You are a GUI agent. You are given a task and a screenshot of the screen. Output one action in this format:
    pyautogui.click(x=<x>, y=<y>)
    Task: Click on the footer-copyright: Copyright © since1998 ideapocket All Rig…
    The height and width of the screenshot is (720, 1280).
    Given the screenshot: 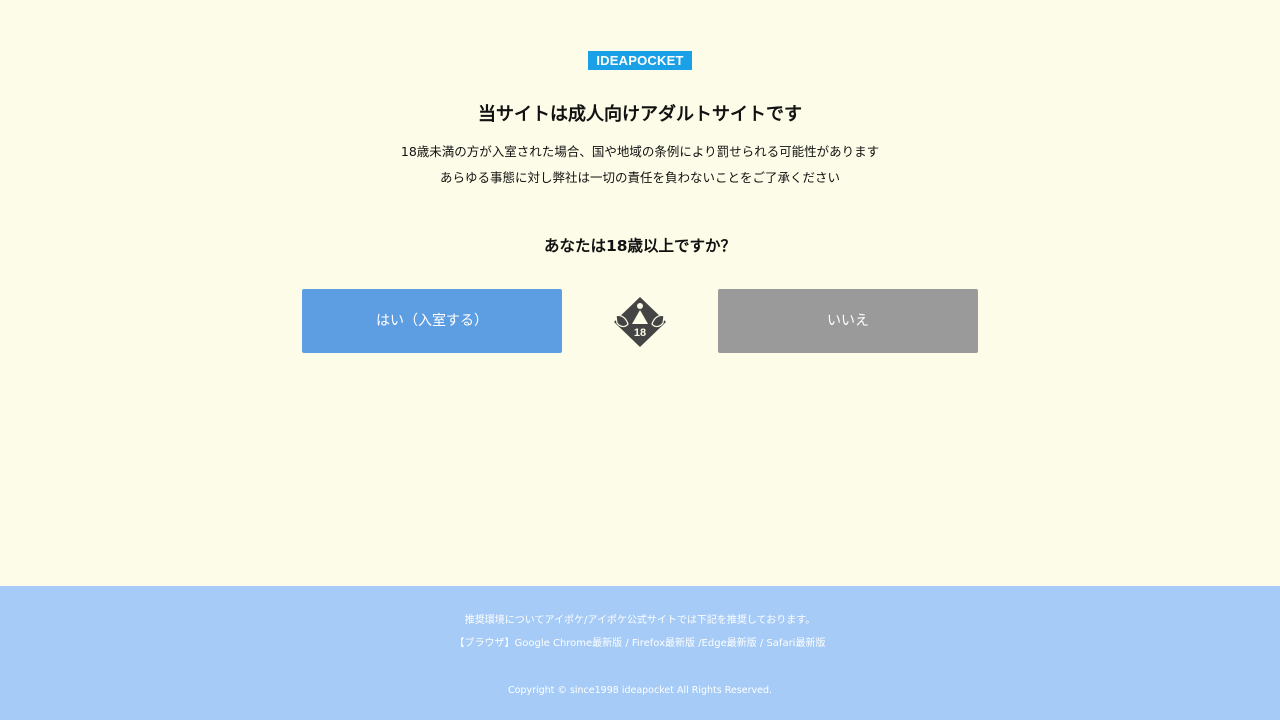 What is the action you would take?
    pyautogui.click(x=639, y=690)
    